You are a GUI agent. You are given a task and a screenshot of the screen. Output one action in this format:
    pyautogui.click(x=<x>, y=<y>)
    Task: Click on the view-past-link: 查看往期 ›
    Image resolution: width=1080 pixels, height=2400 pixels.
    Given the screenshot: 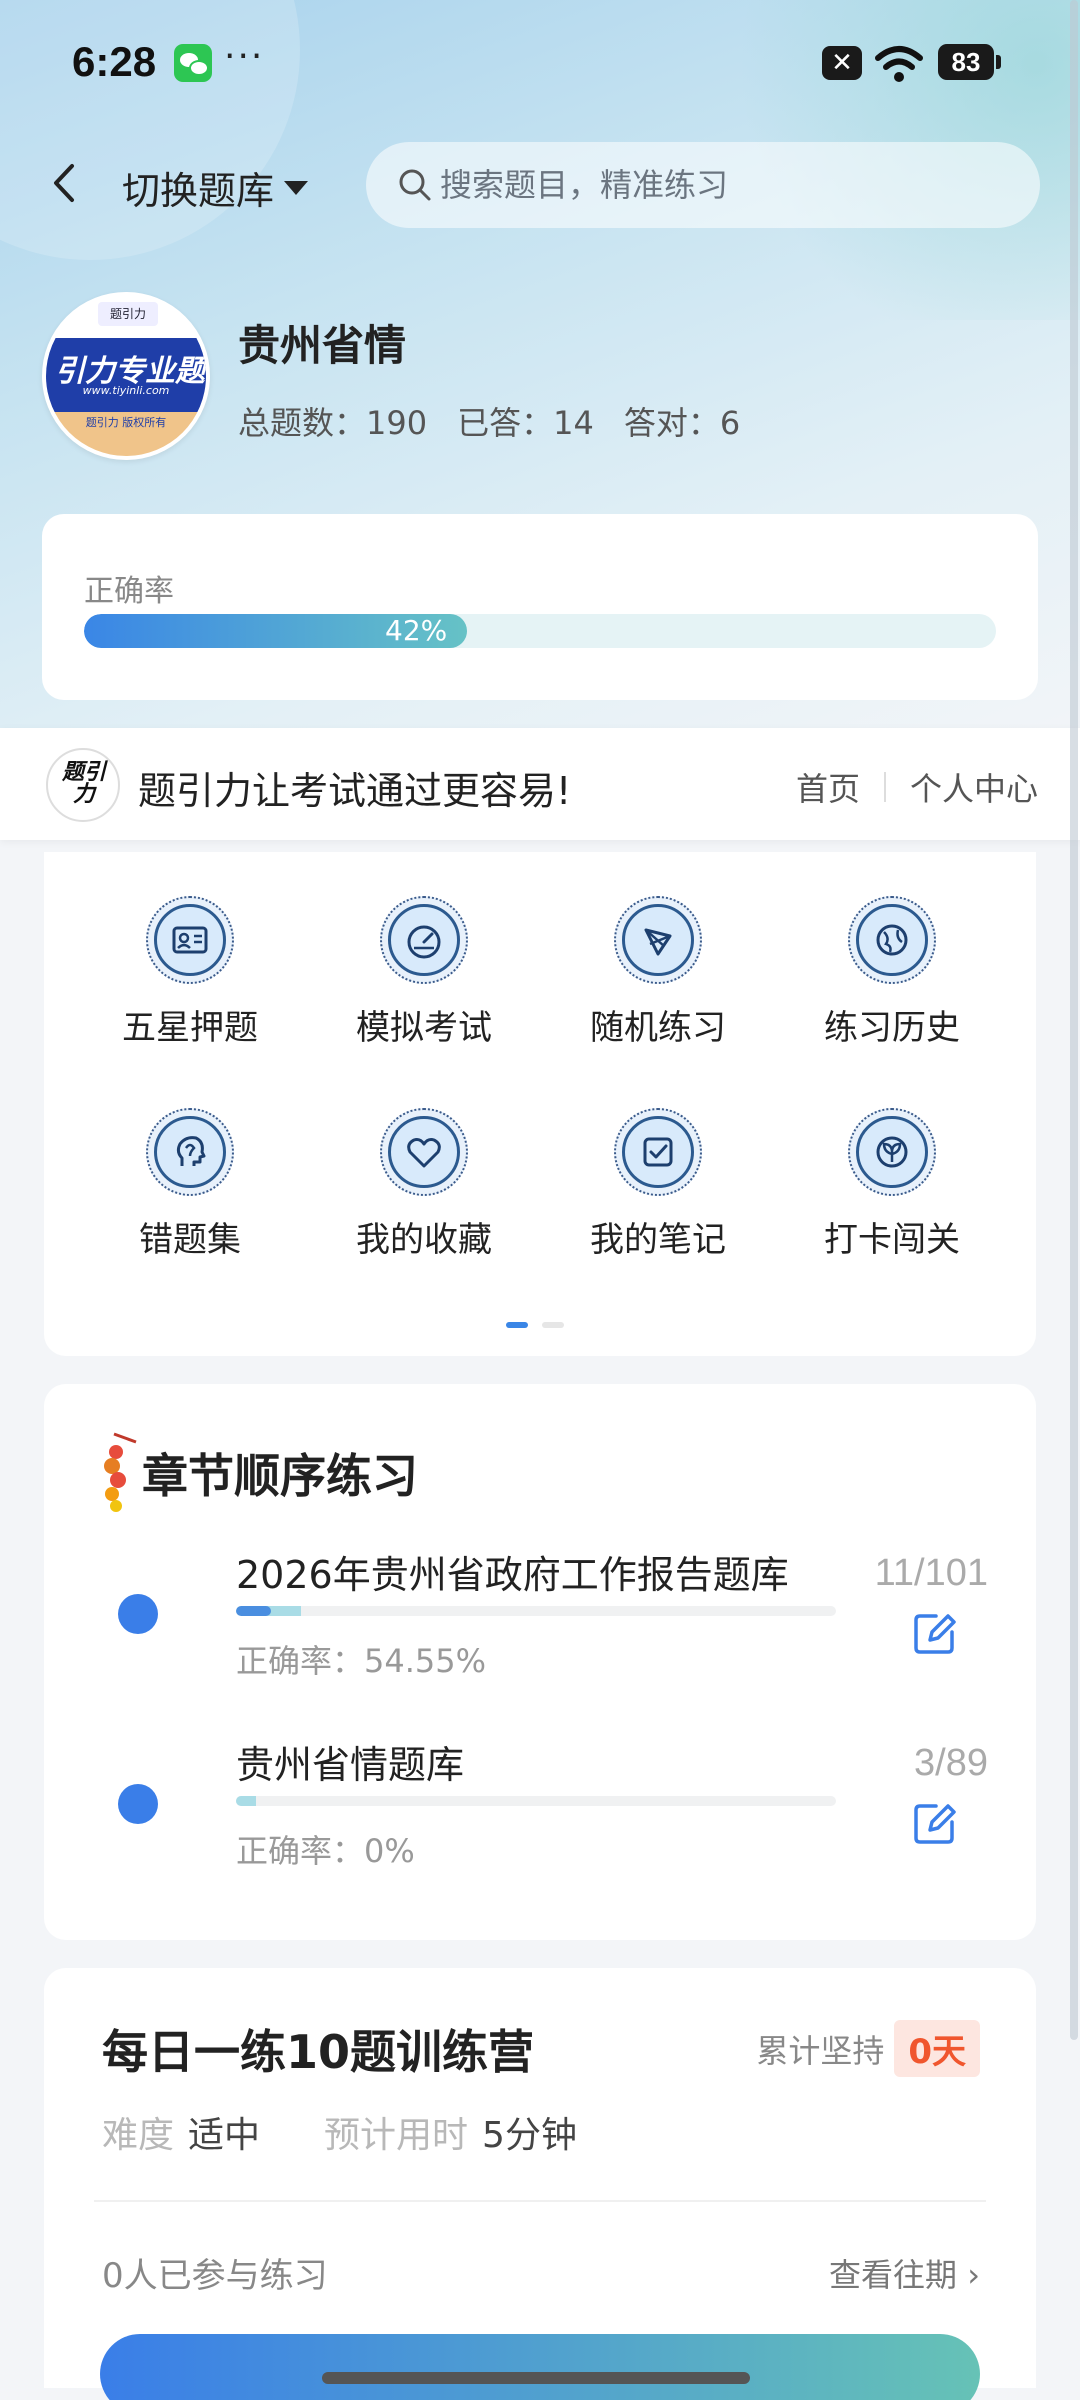 What is the action you would take?
    pyautogui.click(x=904, y=2273)
    